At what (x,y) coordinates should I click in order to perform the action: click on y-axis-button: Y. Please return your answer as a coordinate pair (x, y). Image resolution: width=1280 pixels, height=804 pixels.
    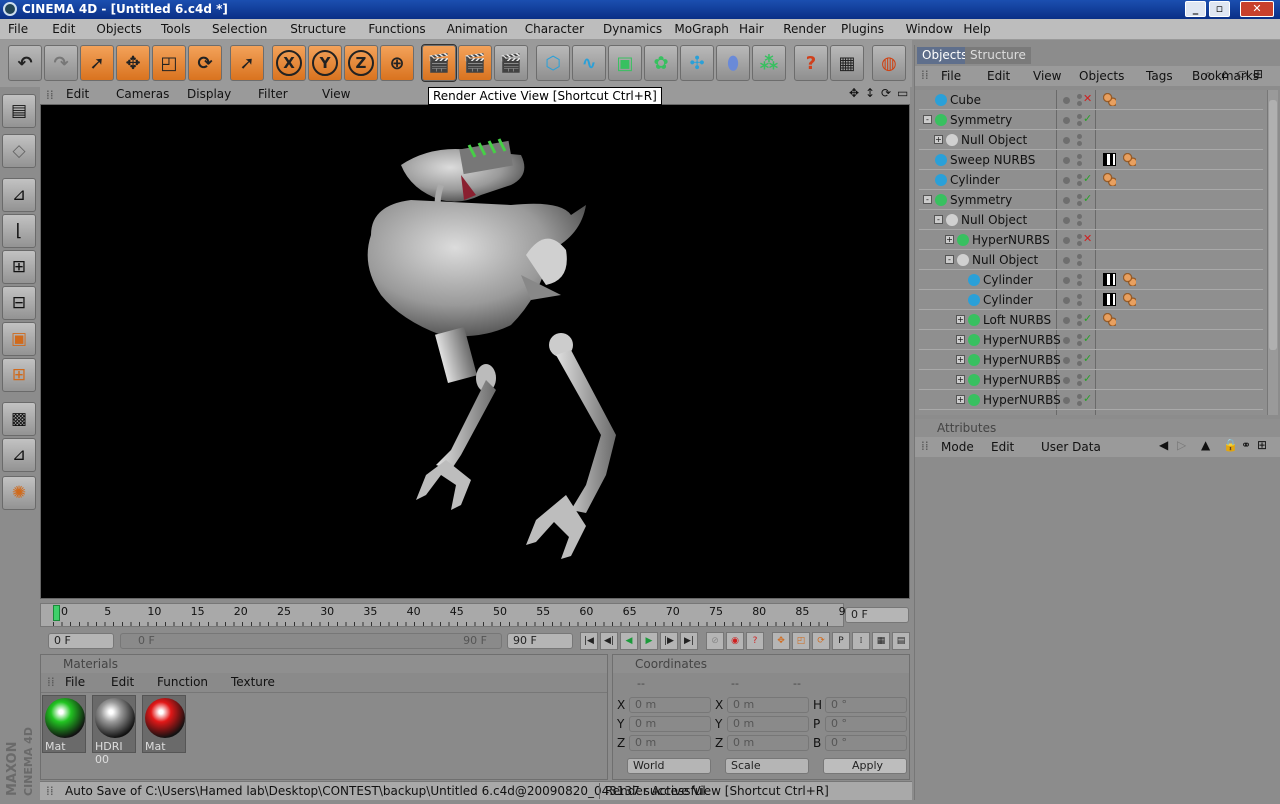
    Looking at the image, I should click on (325, 63).